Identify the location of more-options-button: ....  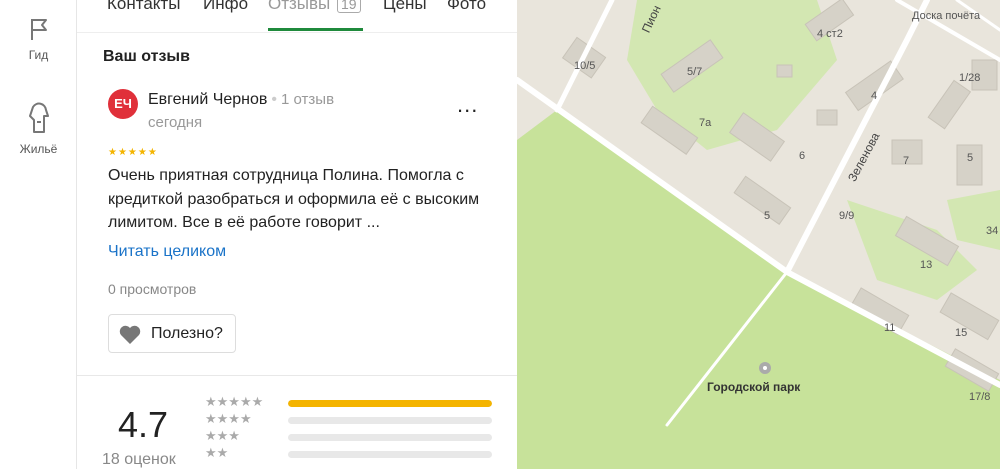
(467, 105).